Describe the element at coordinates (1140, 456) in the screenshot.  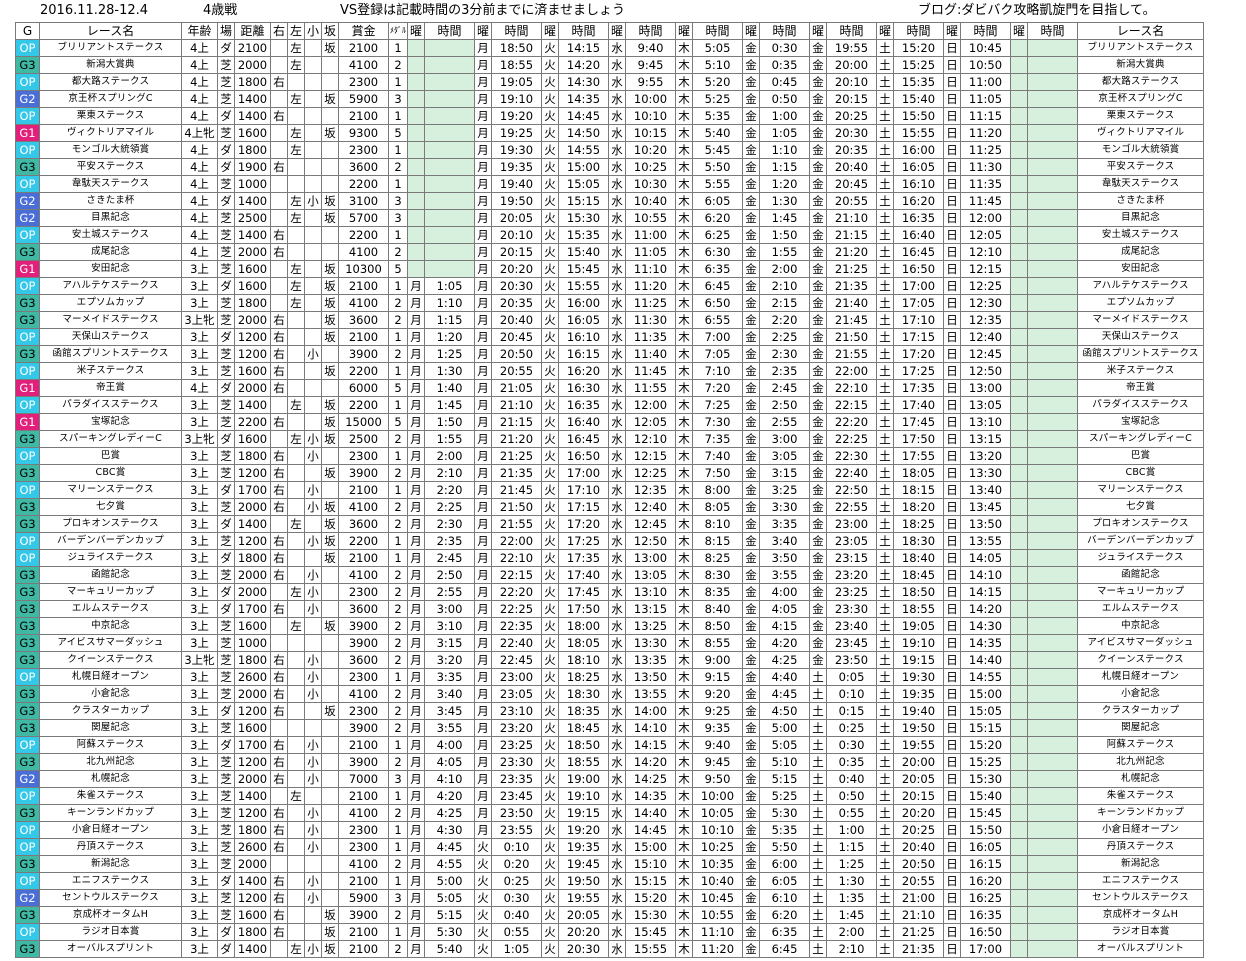
I see `race-name-right: 巴賞` at that location.